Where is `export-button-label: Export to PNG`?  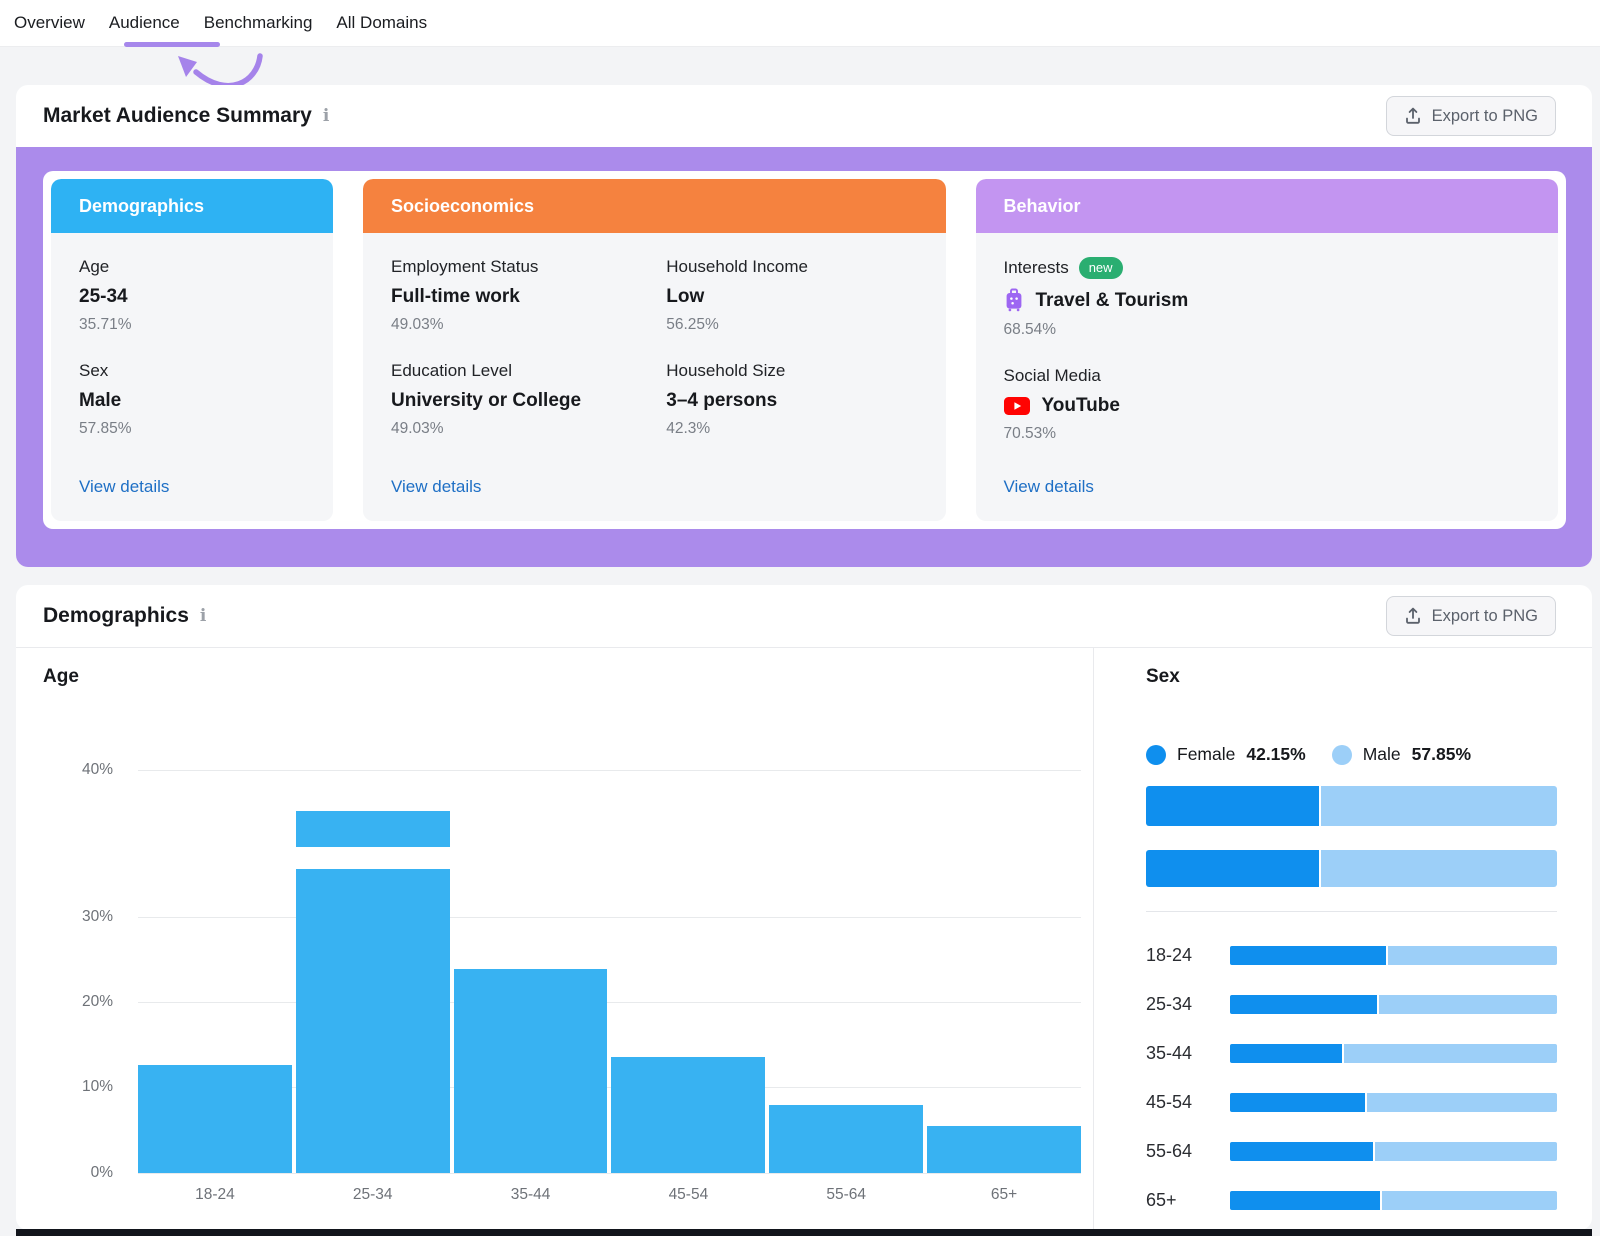
export-button-label: Export to PNG is located at coordinates (1484, 615).